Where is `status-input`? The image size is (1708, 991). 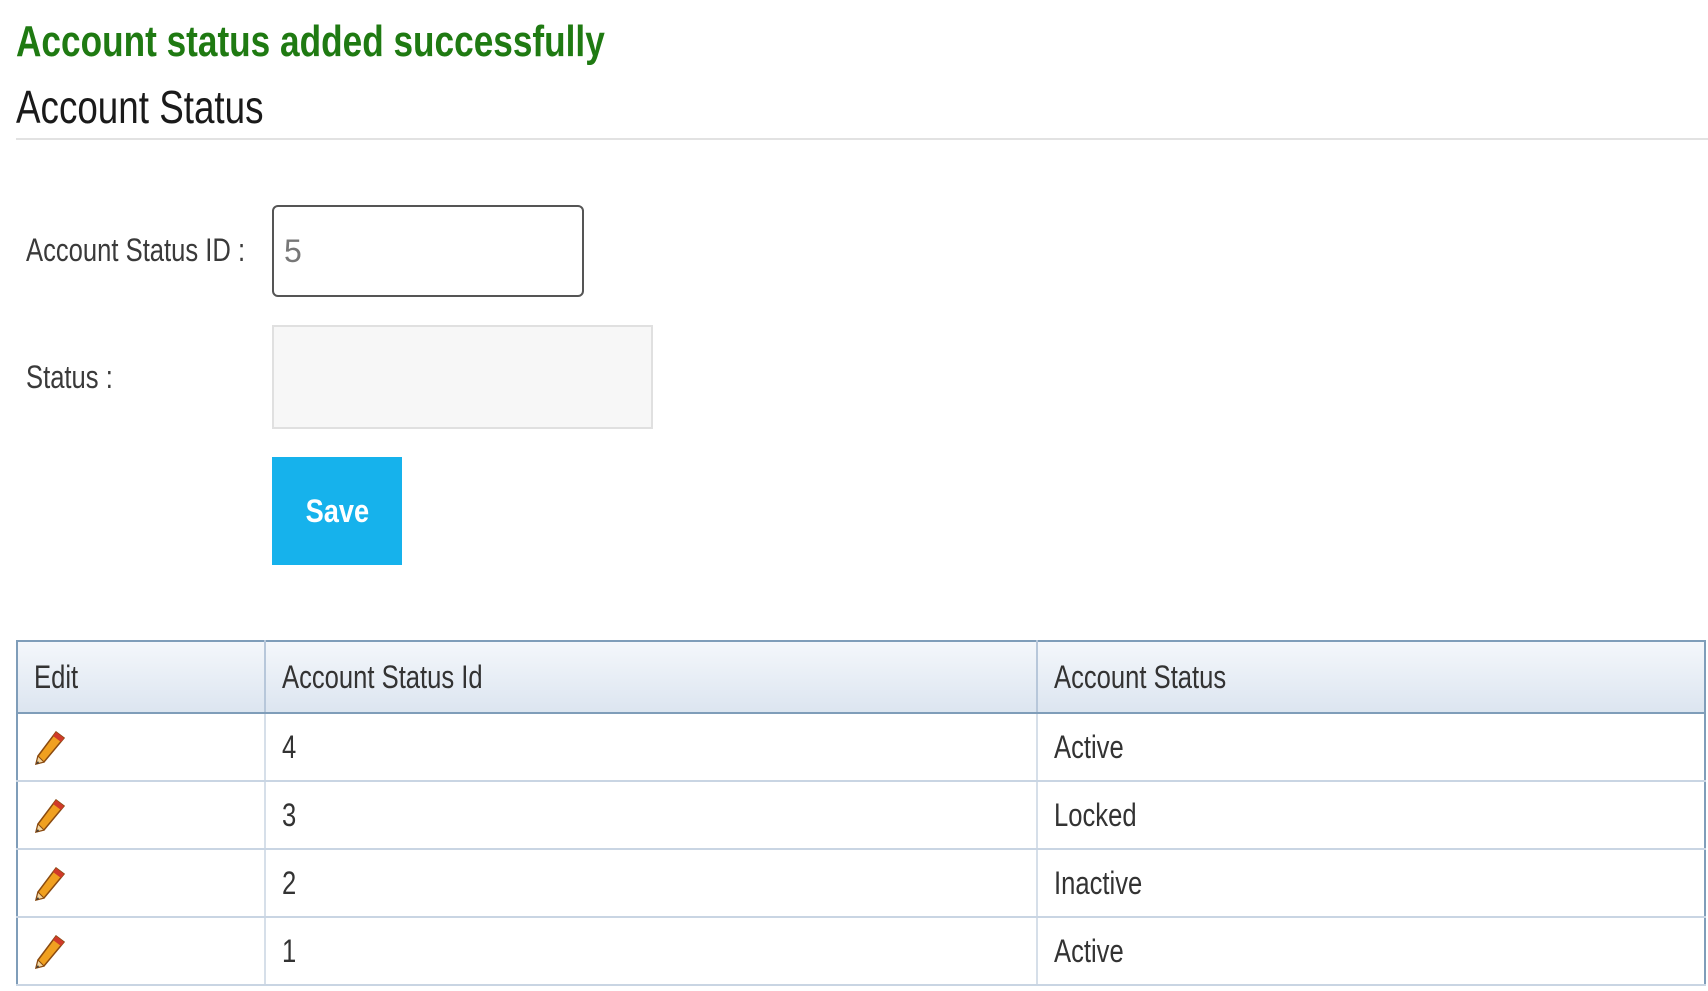 status-input is located at coordinates (462, 377).